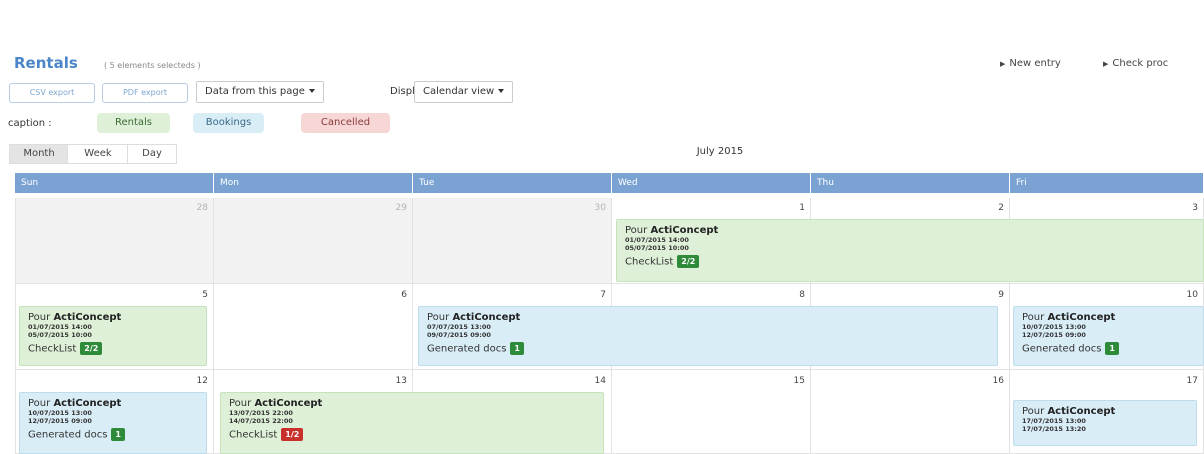  What do you see at coordinates (998, 381) in the screenshot?
I see `day-number: 16` at bounding box center [998, 381].